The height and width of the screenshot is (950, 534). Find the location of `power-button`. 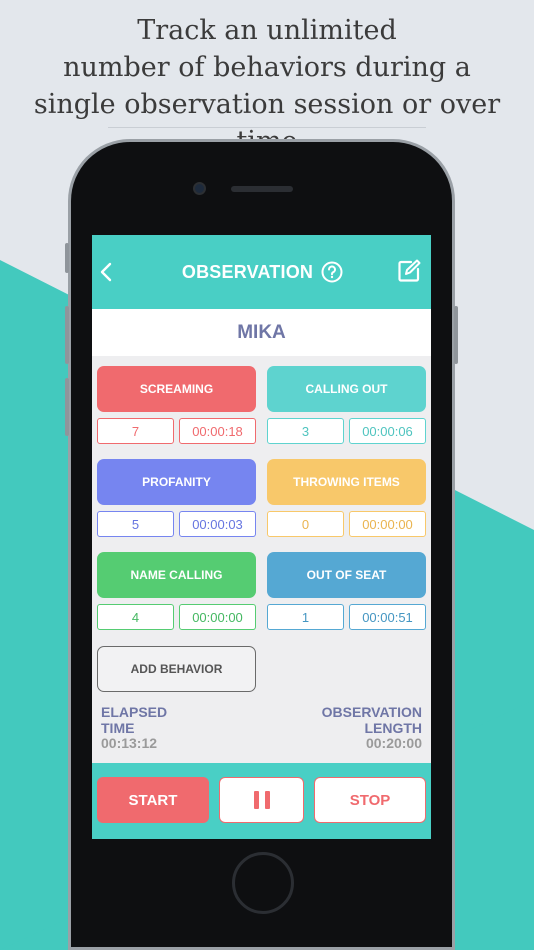

power-button is located at coordinates (456, 335).